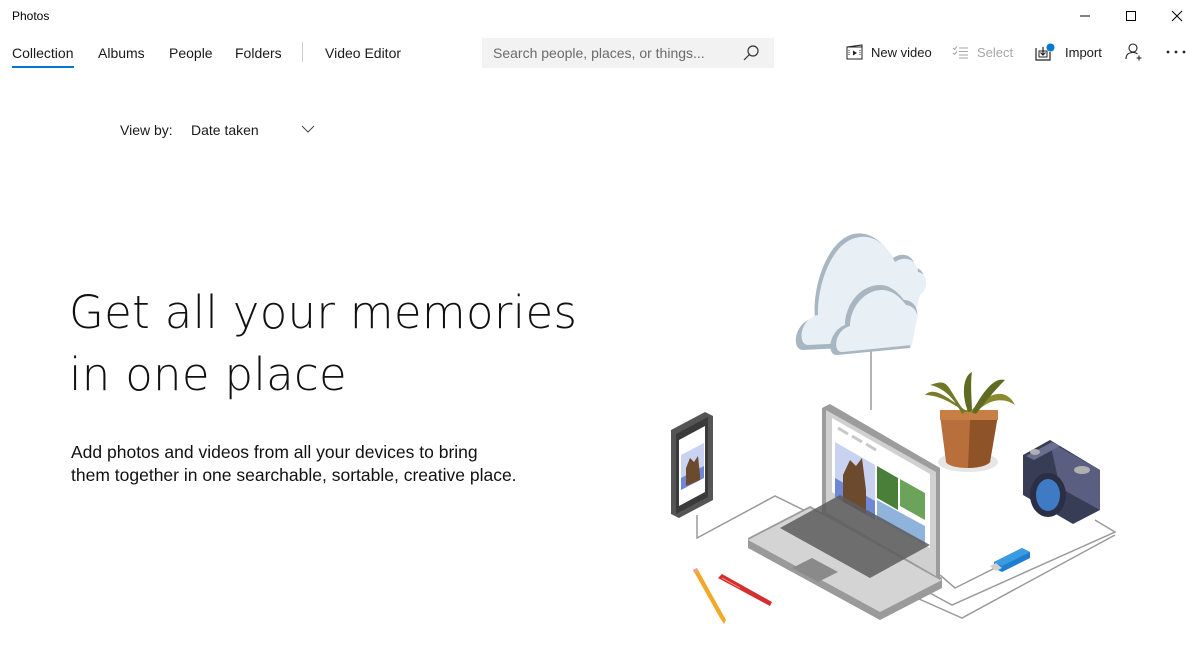 Image resolution: width=1200 pixels, height=652 pixels. I want to click on add-person-icon, so click(1133, 52).